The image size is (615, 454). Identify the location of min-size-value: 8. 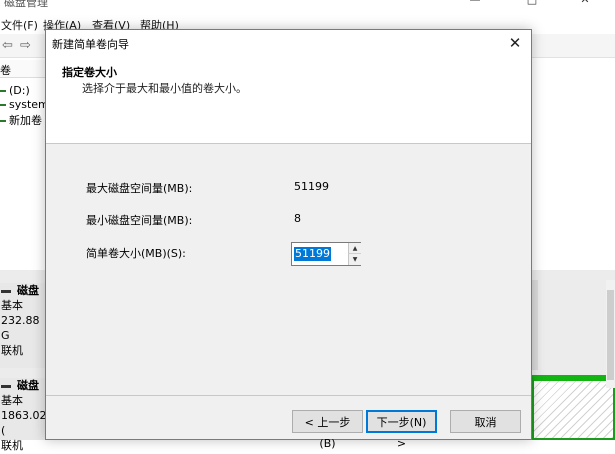
(297, 218).